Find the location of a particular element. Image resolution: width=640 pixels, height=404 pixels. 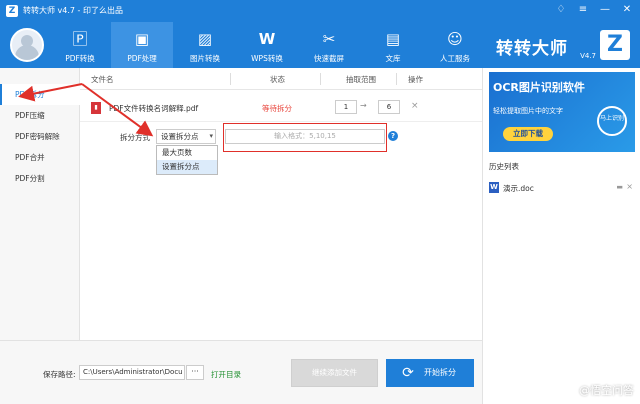

brand-logo-icon: Z is located at coordinates (615, 45).